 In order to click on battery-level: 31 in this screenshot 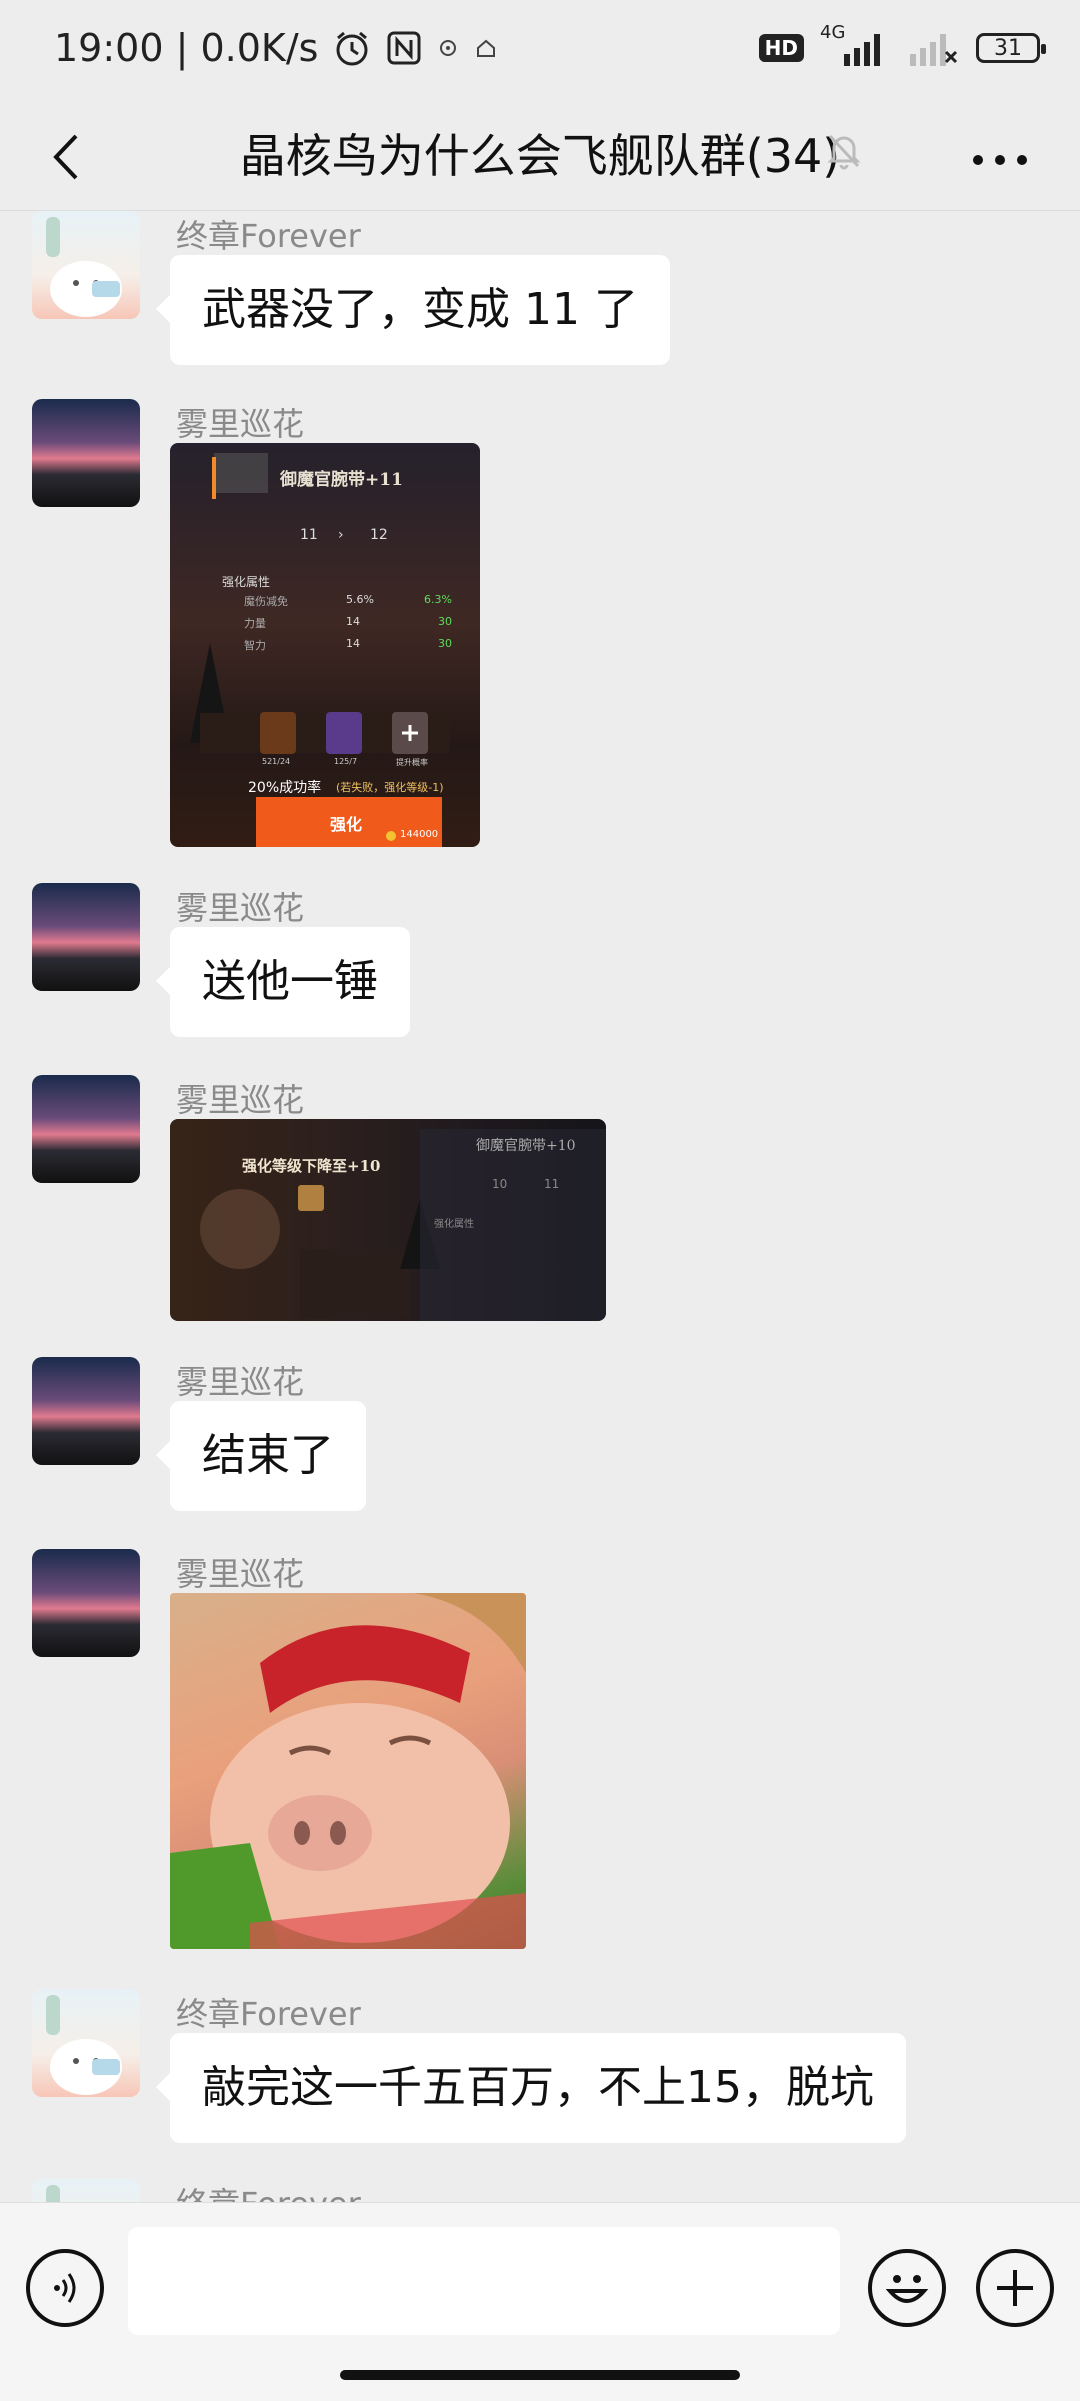, I will do `click(1008, 48)`.